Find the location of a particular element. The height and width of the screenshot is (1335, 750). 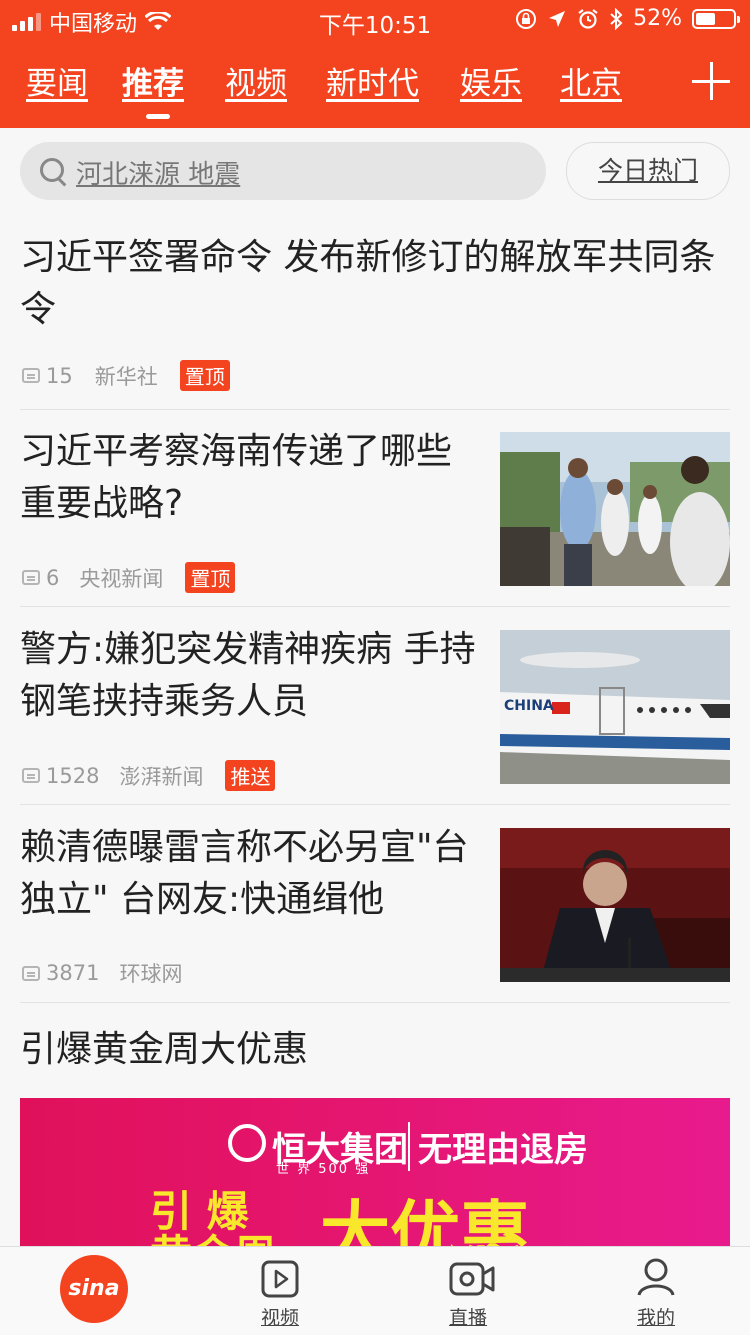

video-play-icon is located at coordinates (280, 1279).